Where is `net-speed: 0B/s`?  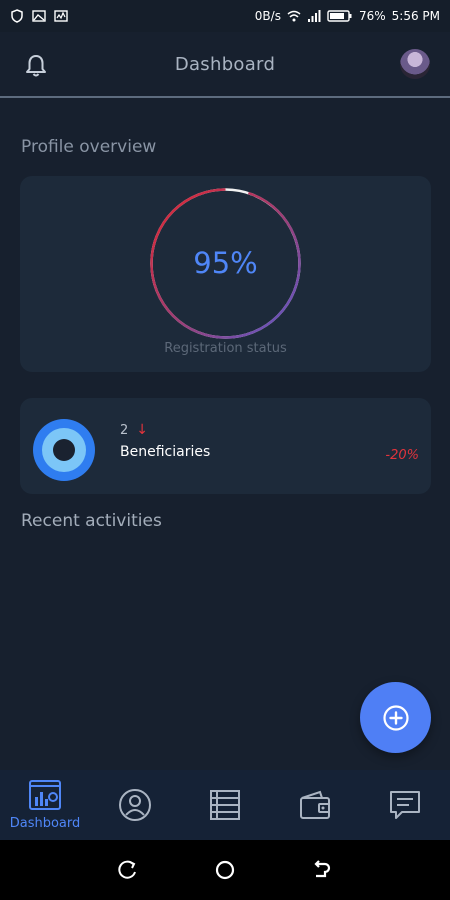
net-speed: 0B/s is located at coordinates (267, 16).